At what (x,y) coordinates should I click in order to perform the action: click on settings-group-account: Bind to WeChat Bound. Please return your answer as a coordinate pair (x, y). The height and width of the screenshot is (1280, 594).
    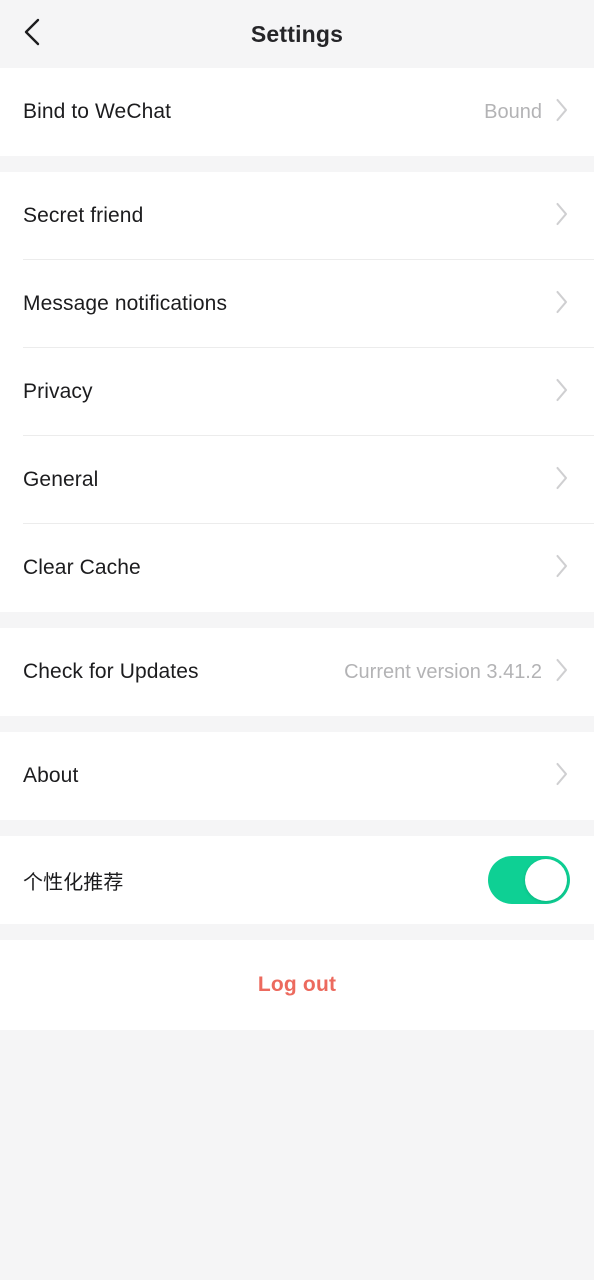
    Looking at the image, I should click on (297, 112).